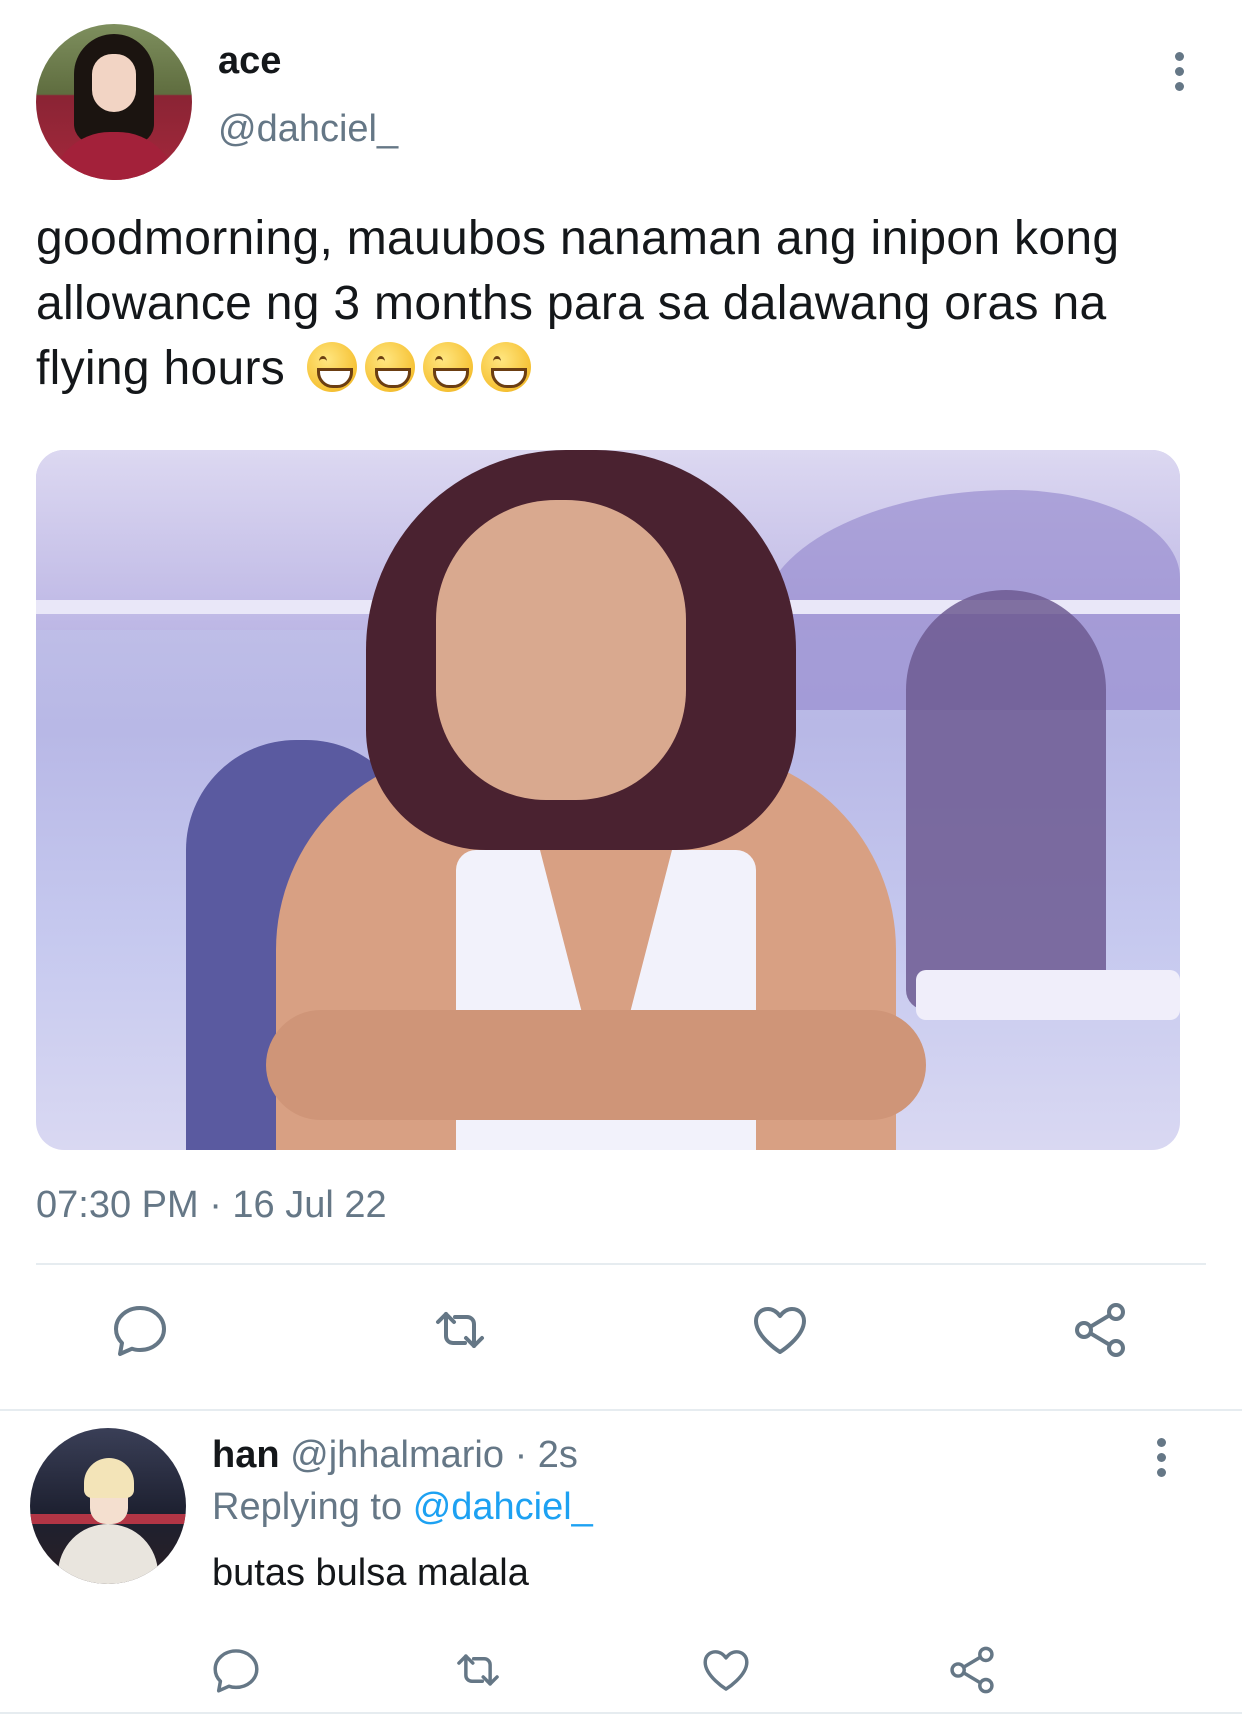 This screenshot has height=1717, width=1242. Describe the element at coordinates (211, 1205) in the screenshot. I see `tweet-timestamp: 07:30 PM · 16 Jul 22` at that location.